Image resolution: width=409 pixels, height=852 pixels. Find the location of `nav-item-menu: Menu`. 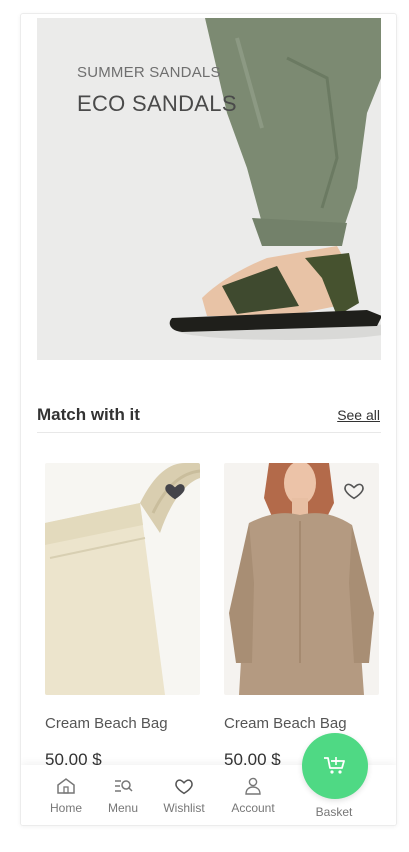

nav-item-menu: Menu is located at coordinates (123, 796).